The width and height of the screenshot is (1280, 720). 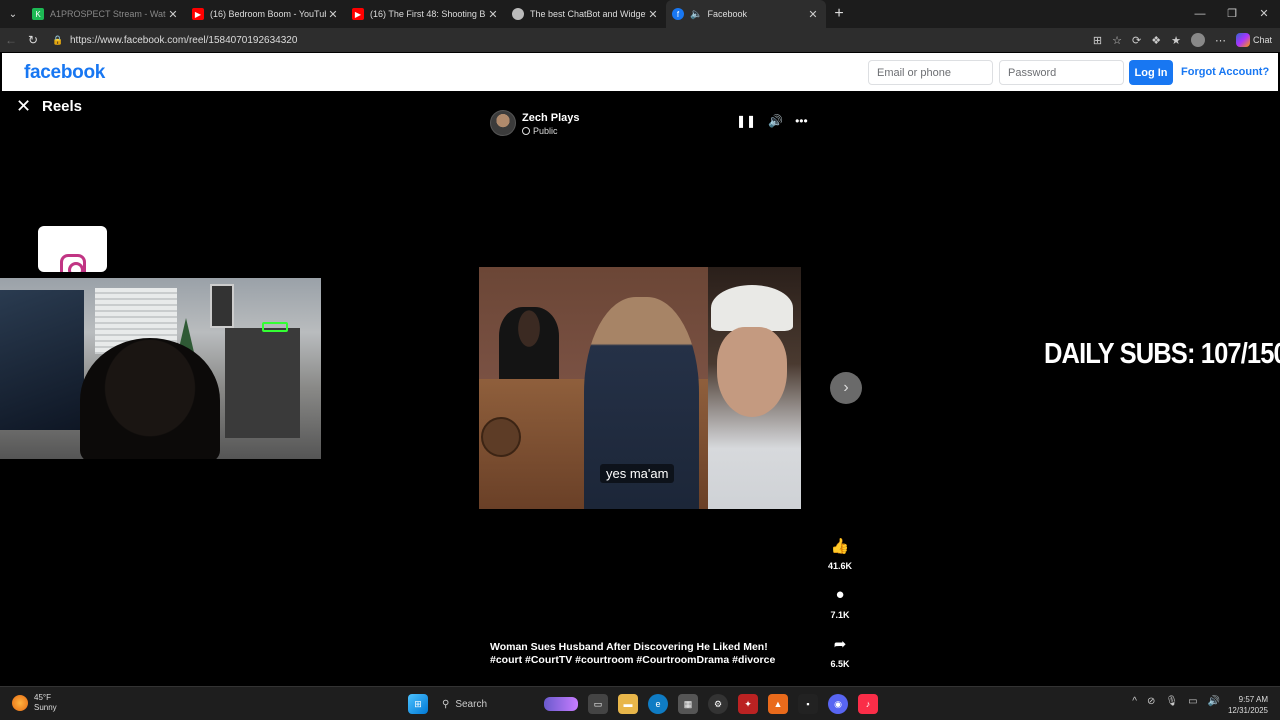 What do you see at coordinates (1220, 40) in the screenshot?
I see `more-menu-icon: ⋯` at bounding box center [1220, 40].